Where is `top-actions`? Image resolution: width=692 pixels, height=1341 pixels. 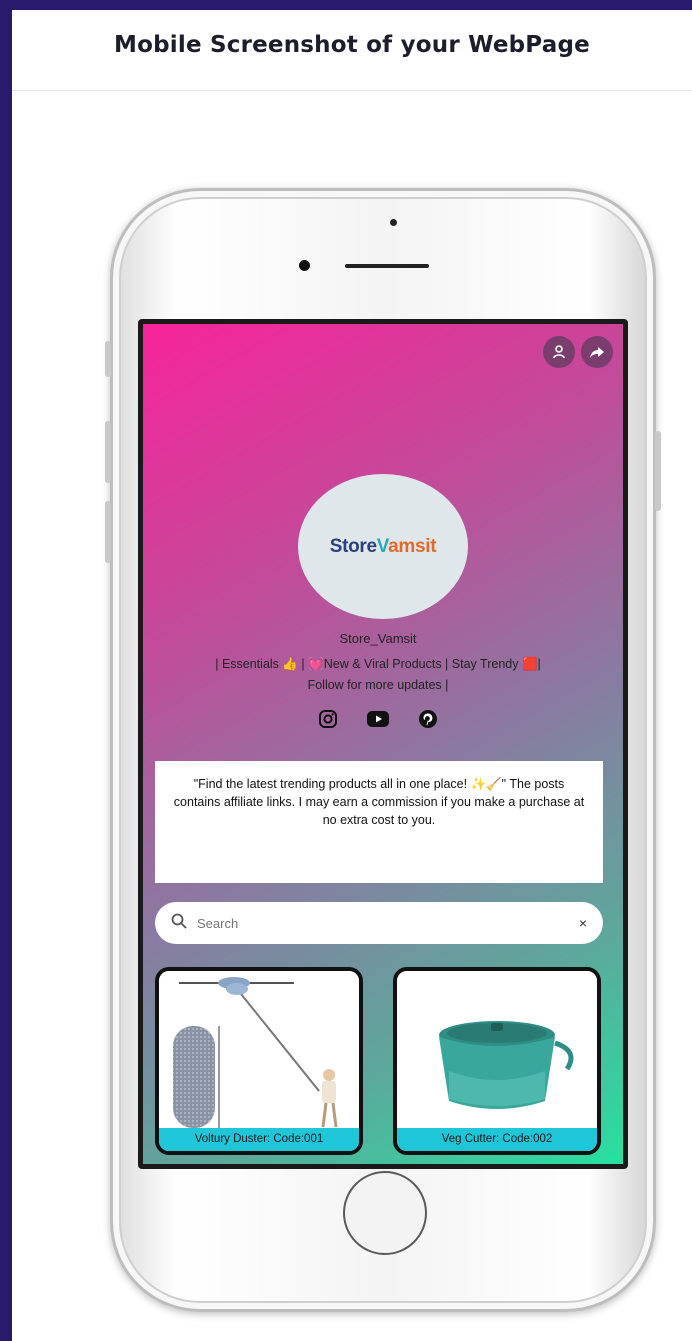
top-actions is located at coordinates (578, 352).